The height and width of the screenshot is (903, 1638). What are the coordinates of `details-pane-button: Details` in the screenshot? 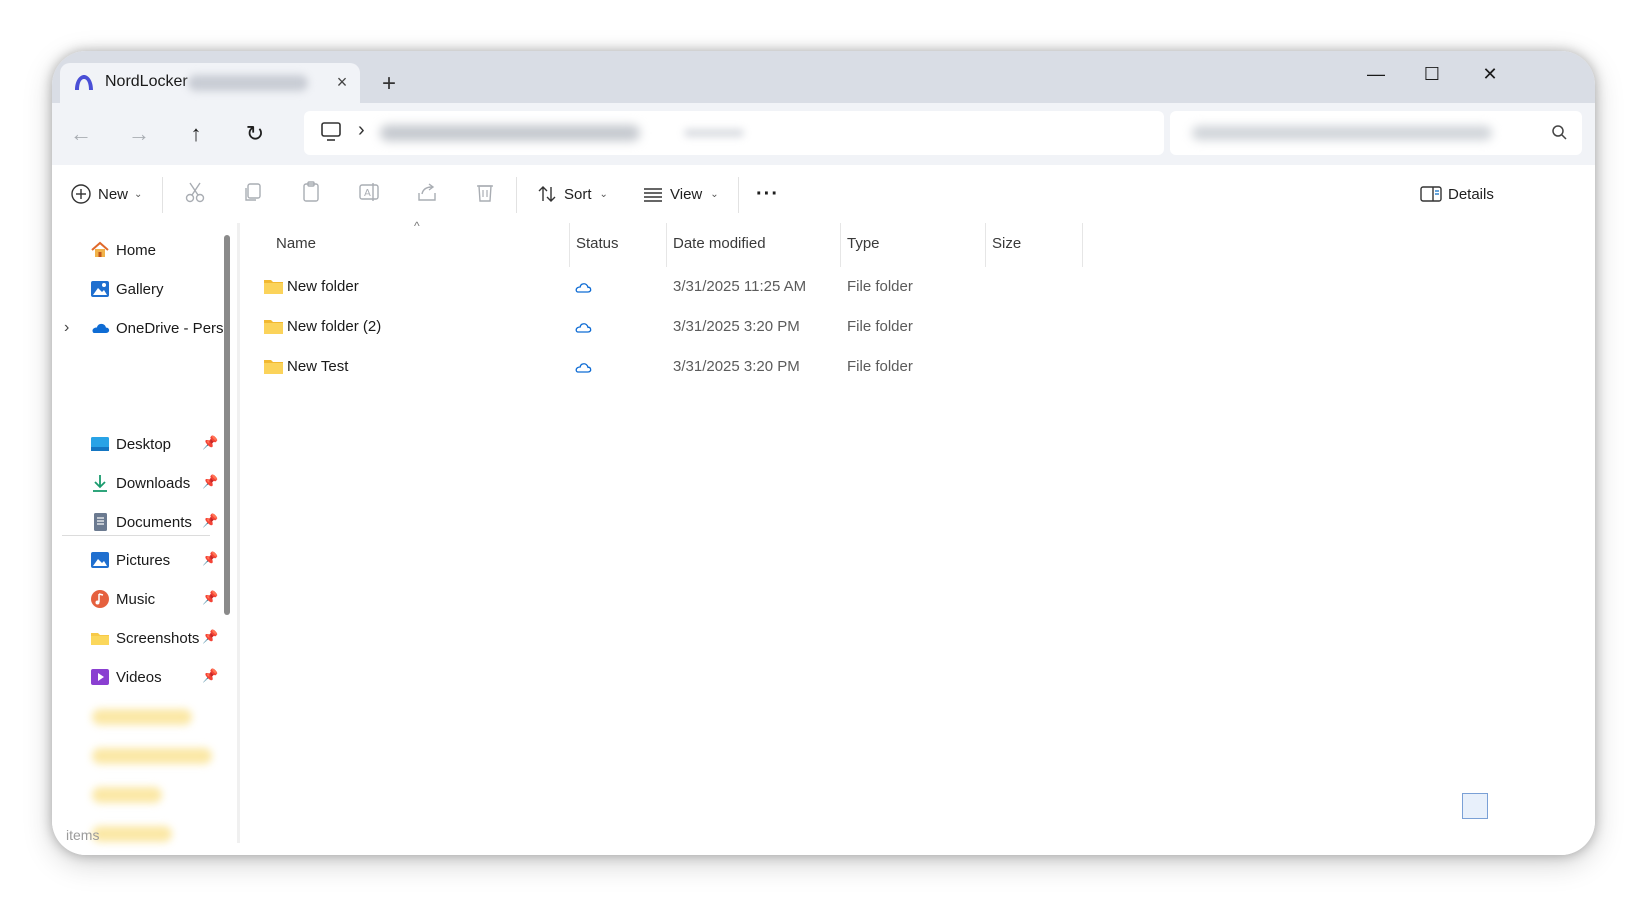 It's located at (1456, 194).